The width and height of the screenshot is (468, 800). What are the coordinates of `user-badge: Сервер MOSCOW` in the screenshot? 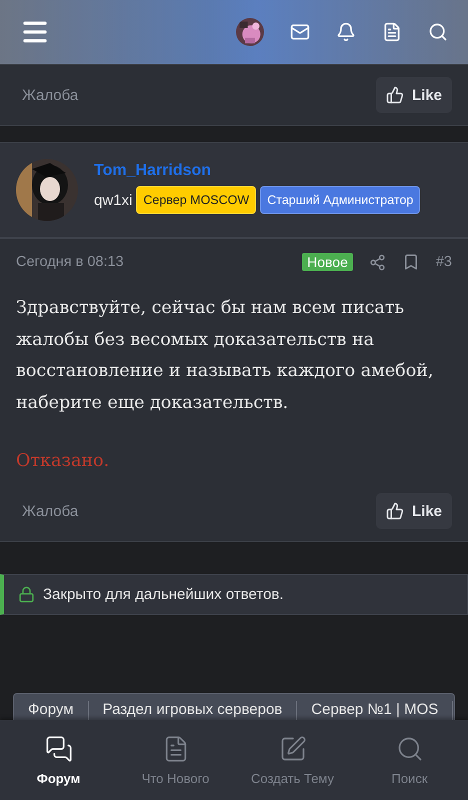 It's located at (196, 200).